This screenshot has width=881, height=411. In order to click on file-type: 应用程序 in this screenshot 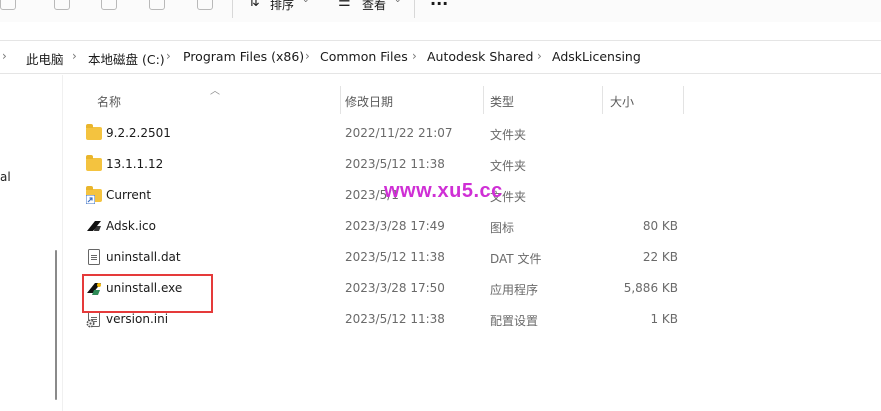, I will do `click(514, 290)`.